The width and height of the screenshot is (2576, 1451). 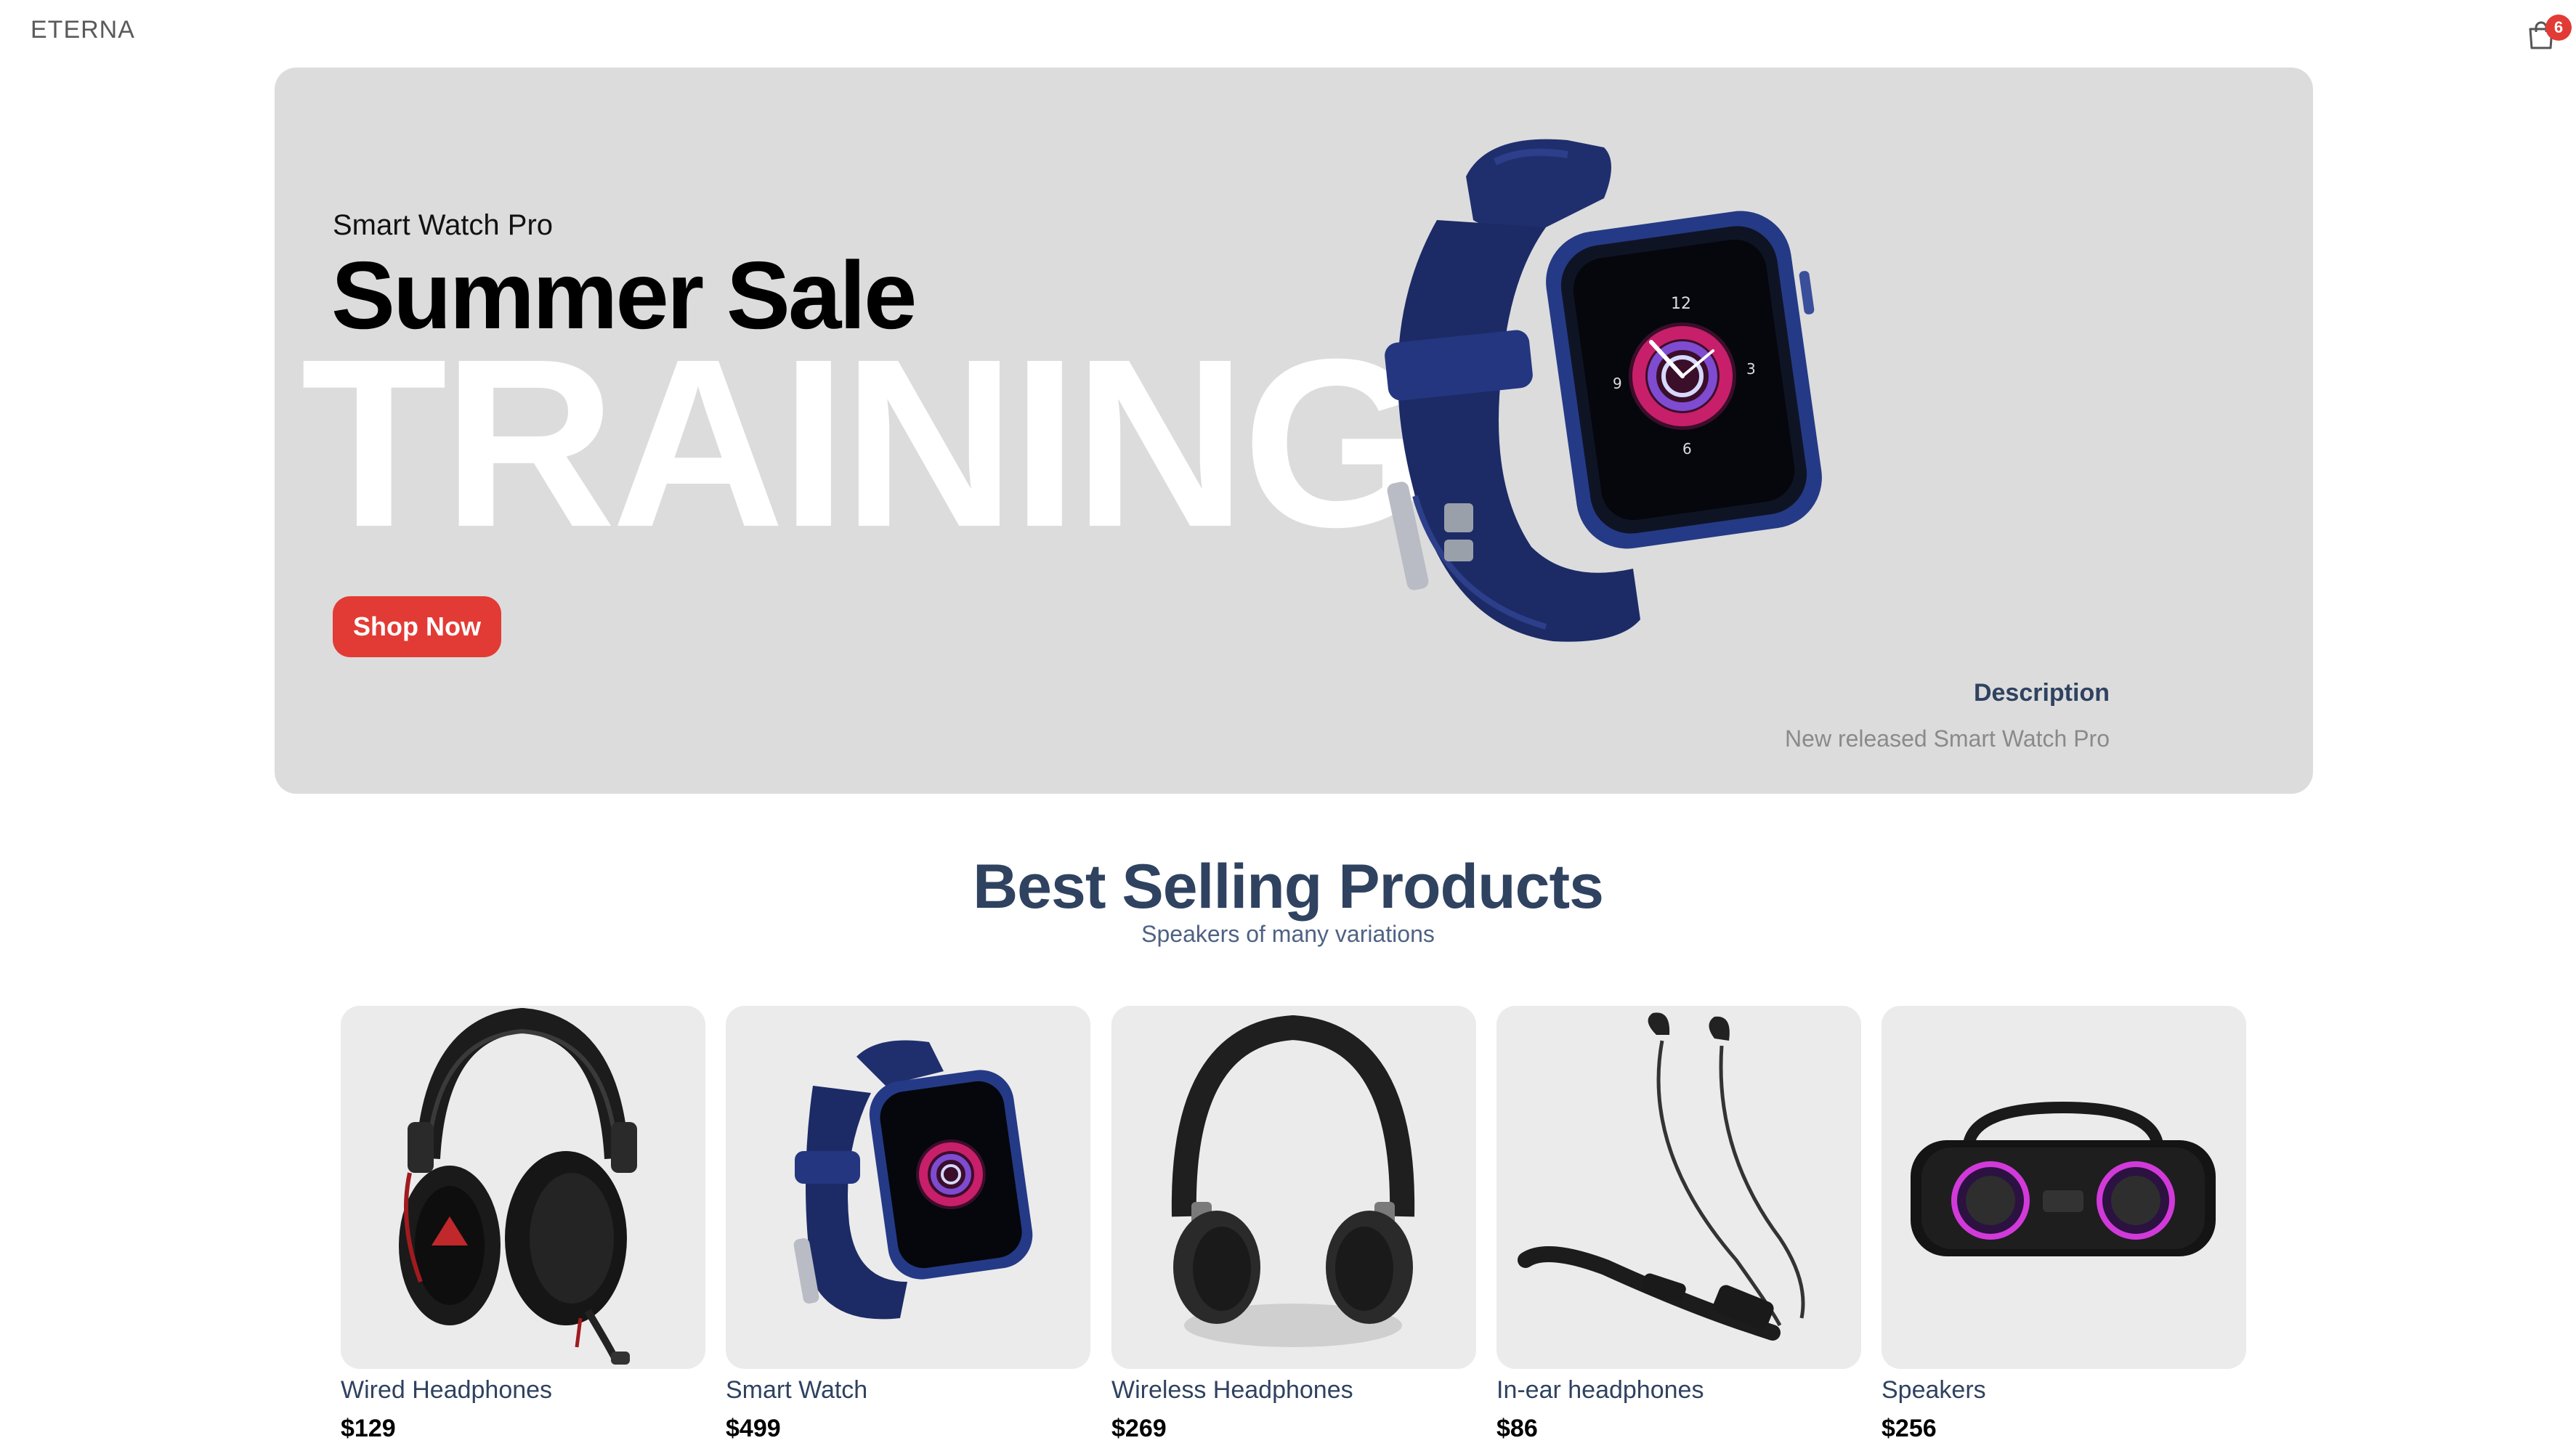 I want to click on product-card: Wireless Headphones $269, so click(x=1293, y=1224).